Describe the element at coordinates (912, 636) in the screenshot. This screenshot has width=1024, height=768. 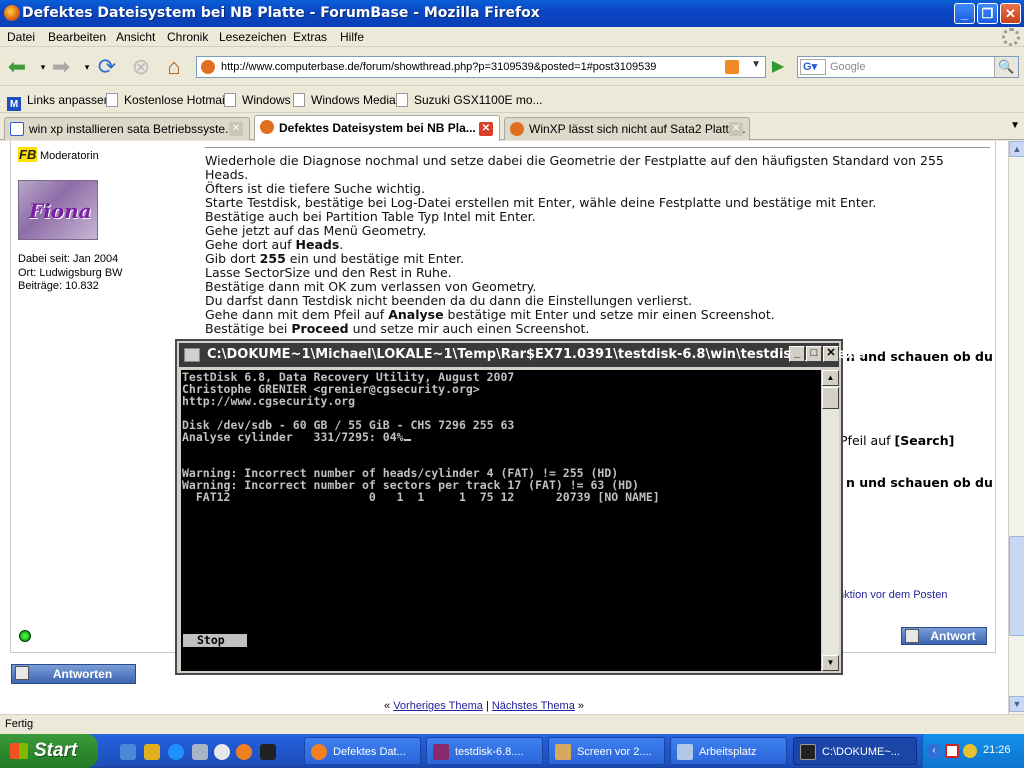
I see `pen-icon` at that location.